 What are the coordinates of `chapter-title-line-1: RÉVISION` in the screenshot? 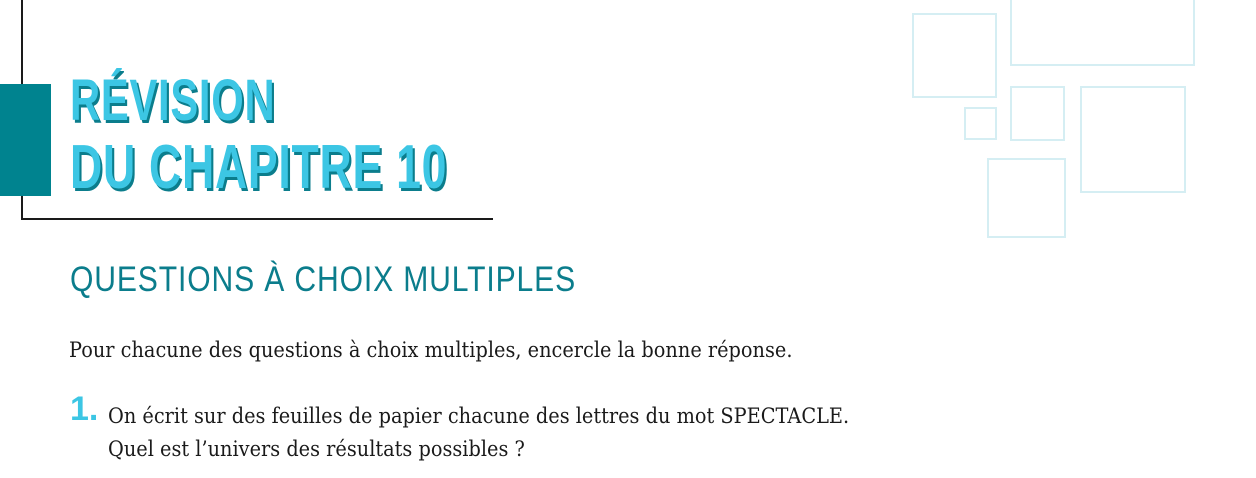 It's located at (173, 100).